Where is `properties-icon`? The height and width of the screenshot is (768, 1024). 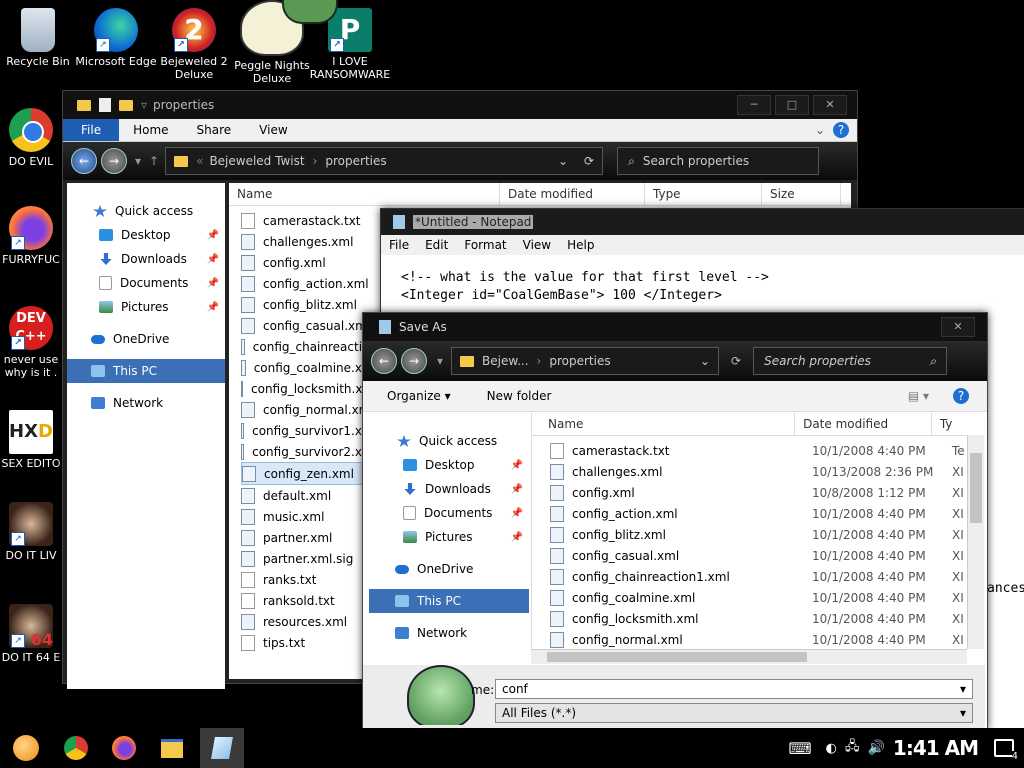
properties-icon is located at coordinates (105, 105).